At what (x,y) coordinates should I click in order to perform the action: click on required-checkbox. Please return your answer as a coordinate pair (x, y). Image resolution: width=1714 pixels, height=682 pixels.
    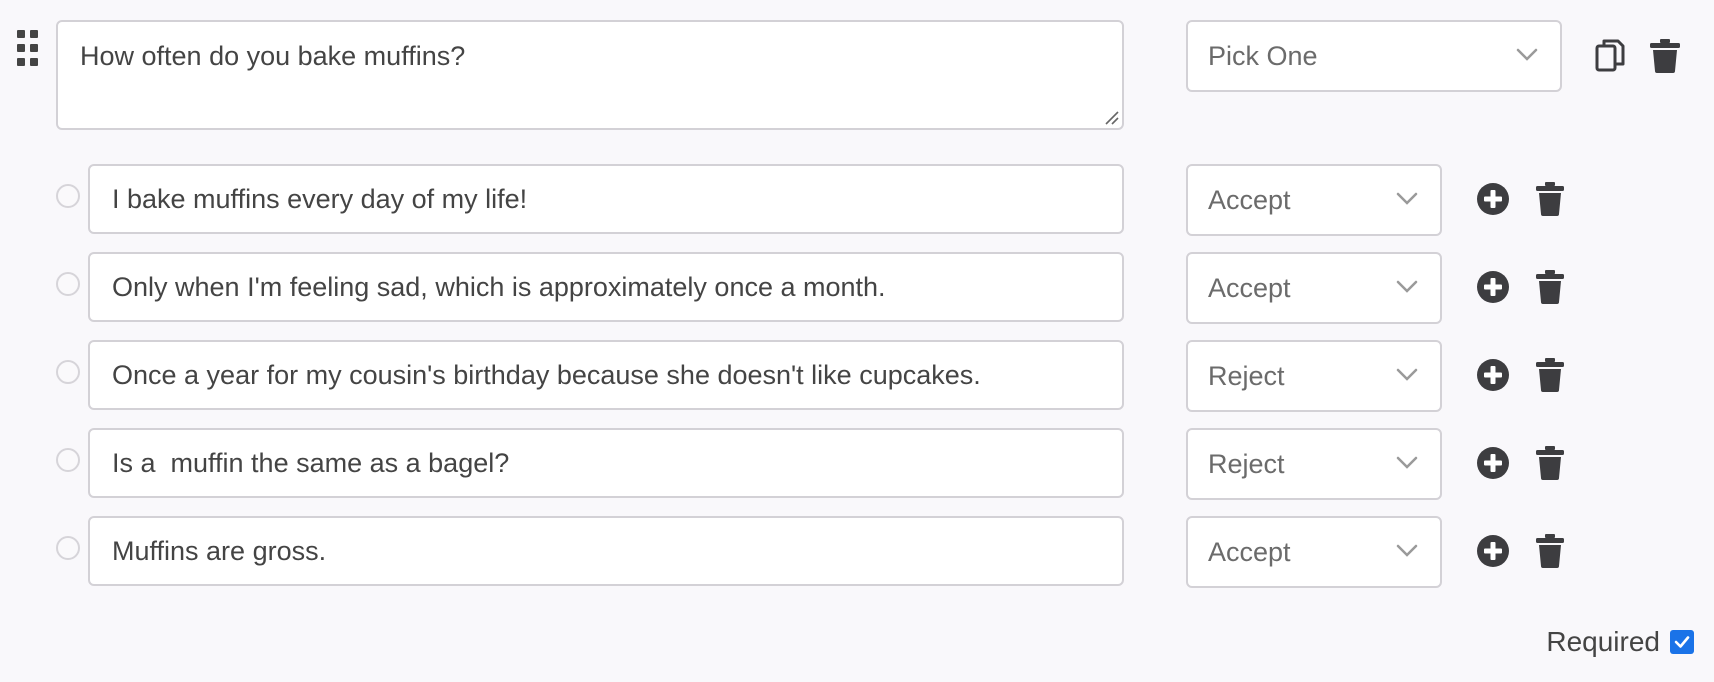
    Looking at the image, I should click on (1682, 642).